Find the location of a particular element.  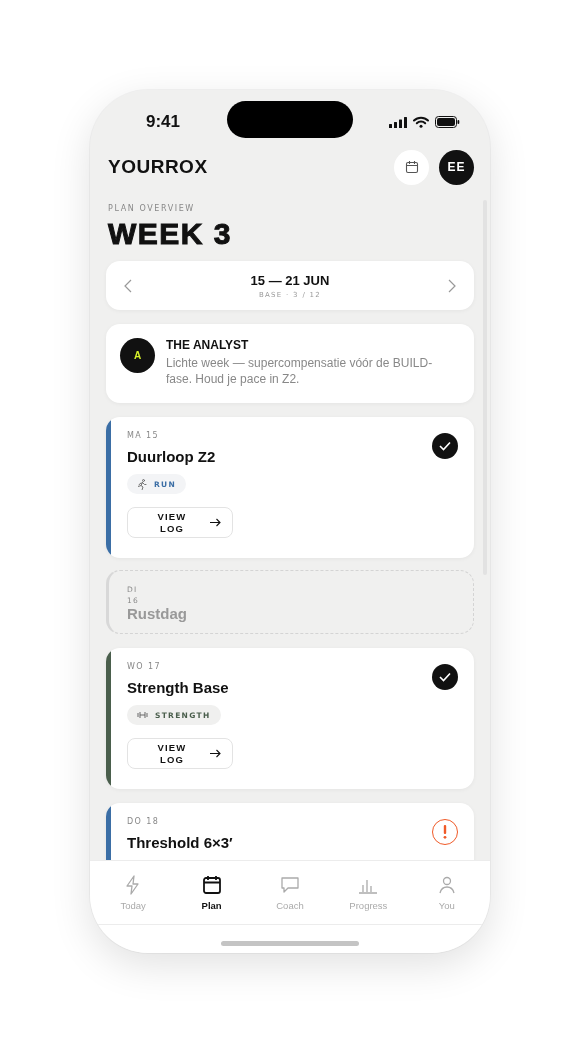

rest-day-title: Rustdag is located at coordinates (157, 614).